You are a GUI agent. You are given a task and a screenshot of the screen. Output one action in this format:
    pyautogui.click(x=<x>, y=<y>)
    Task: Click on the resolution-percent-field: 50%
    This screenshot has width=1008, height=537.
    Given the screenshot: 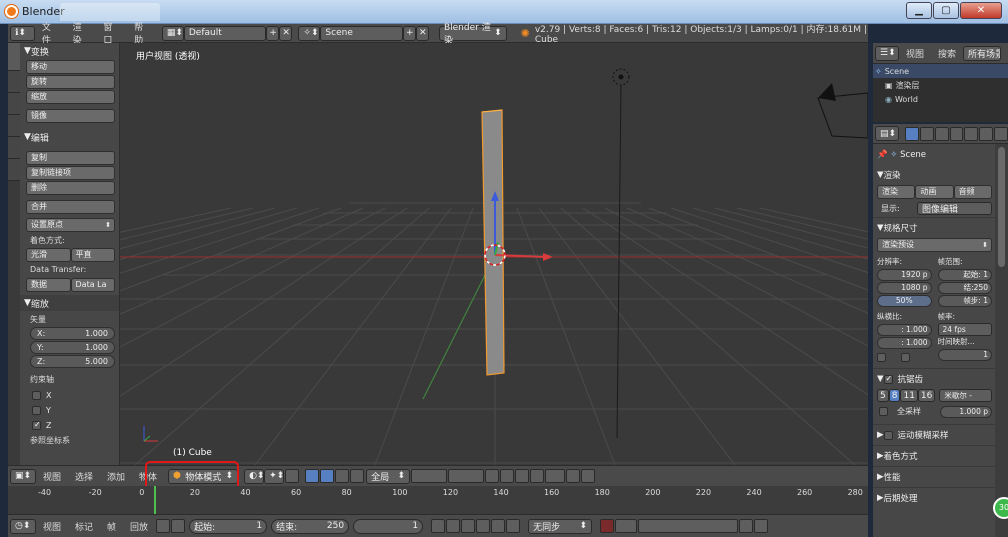 What is the action you would take?
    pyautogui.click(x=904, y=301)
    